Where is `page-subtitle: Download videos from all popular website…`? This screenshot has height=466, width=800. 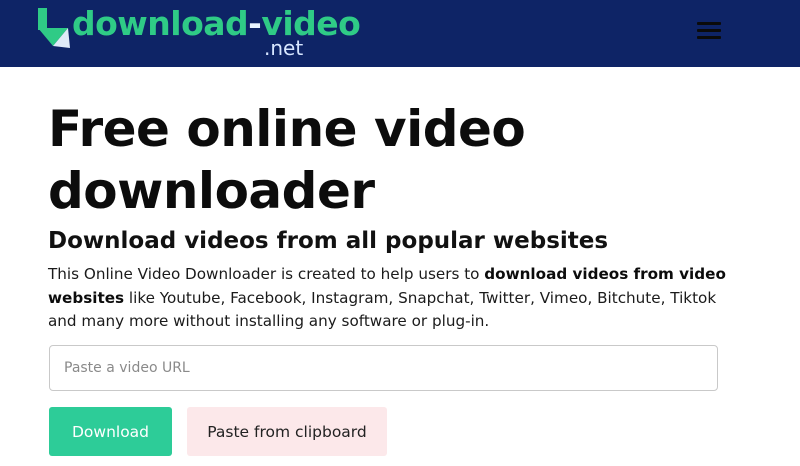 page-subtitle: Download videos from all popular website… is located at coordinates (328, 241).